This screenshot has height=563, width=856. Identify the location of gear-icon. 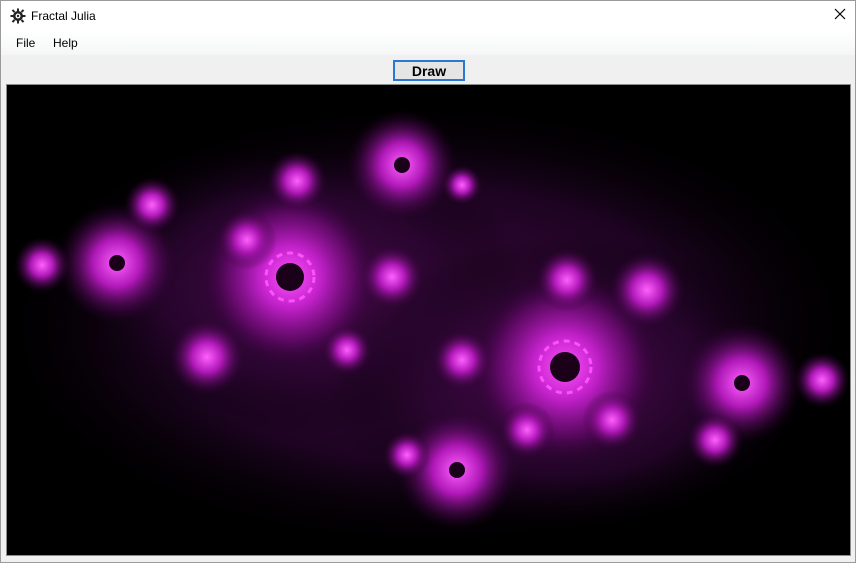
(18, 16).